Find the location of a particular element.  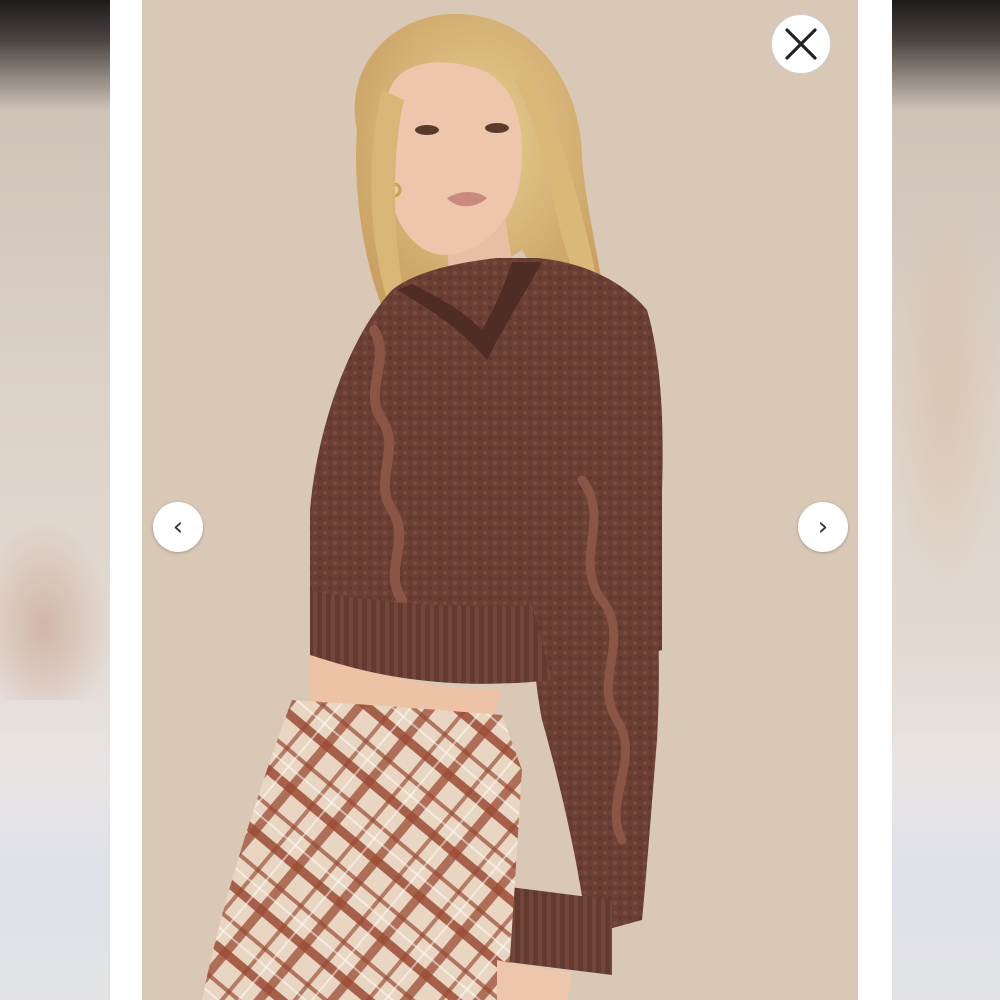

right-eye is located at coordinates (497, 128).